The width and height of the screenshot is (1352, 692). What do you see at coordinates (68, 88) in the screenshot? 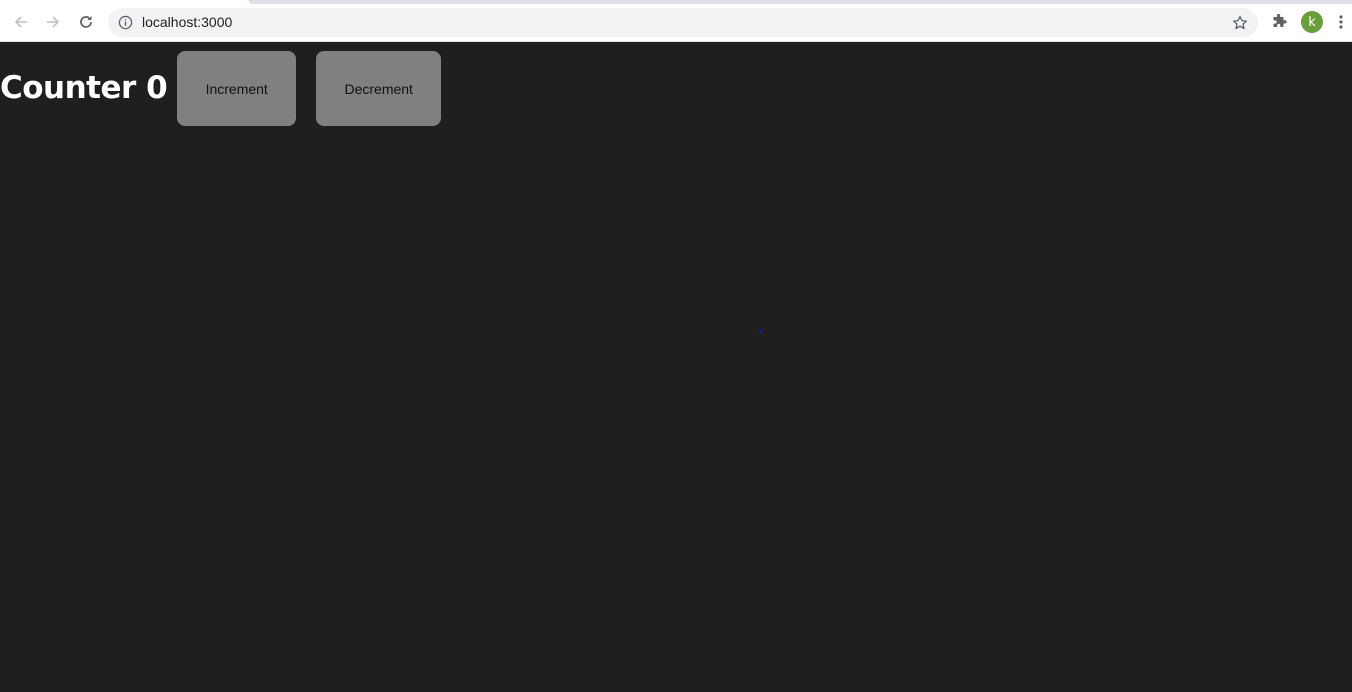
I see `counter-label: Counter` at bounding box center [68, 88].